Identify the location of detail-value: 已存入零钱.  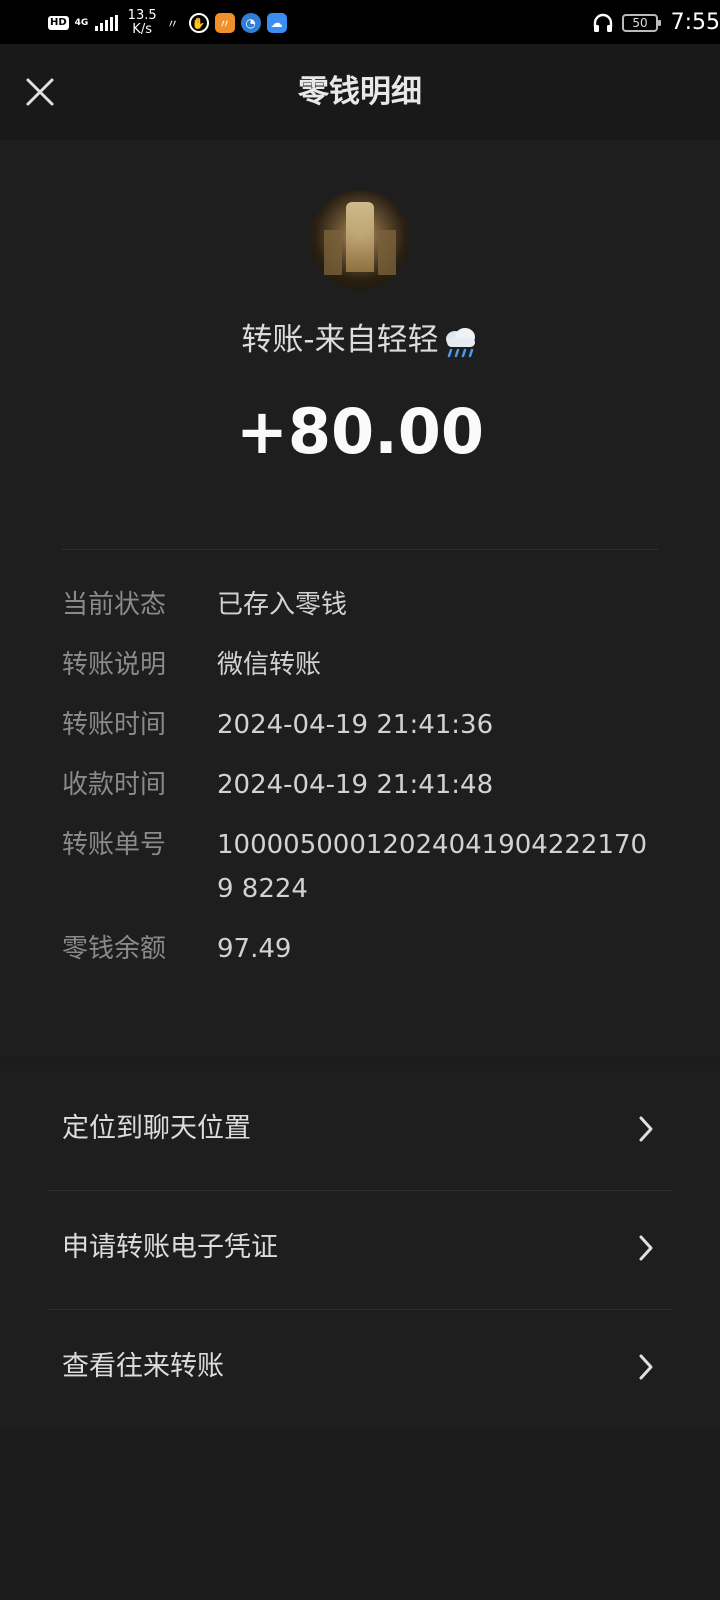
(282, 605).